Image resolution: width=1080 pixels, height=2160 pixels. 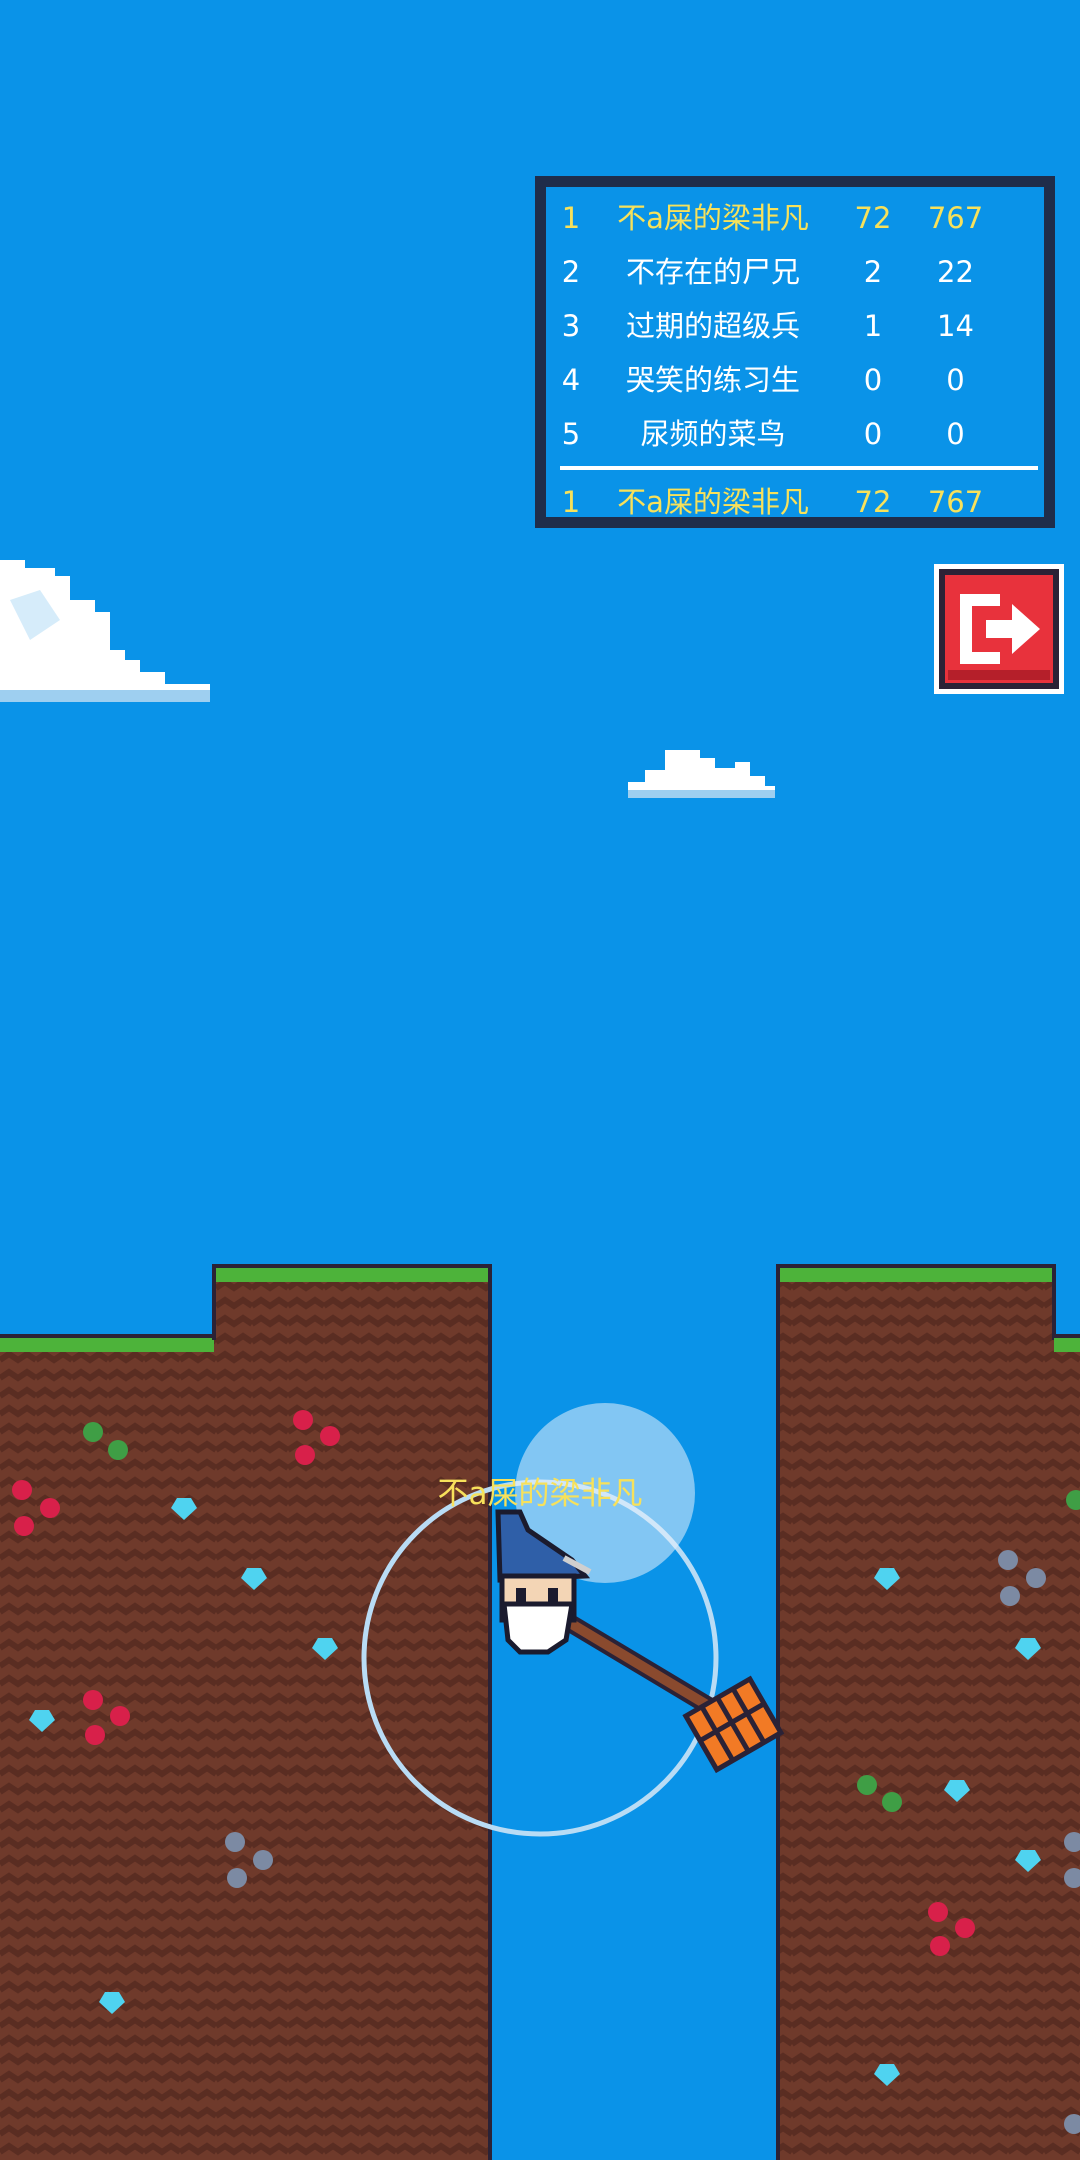 What do you see at coordinates (701, 774) in the screenshot?
I see `cloud-small` at bounding box center [701, 774].